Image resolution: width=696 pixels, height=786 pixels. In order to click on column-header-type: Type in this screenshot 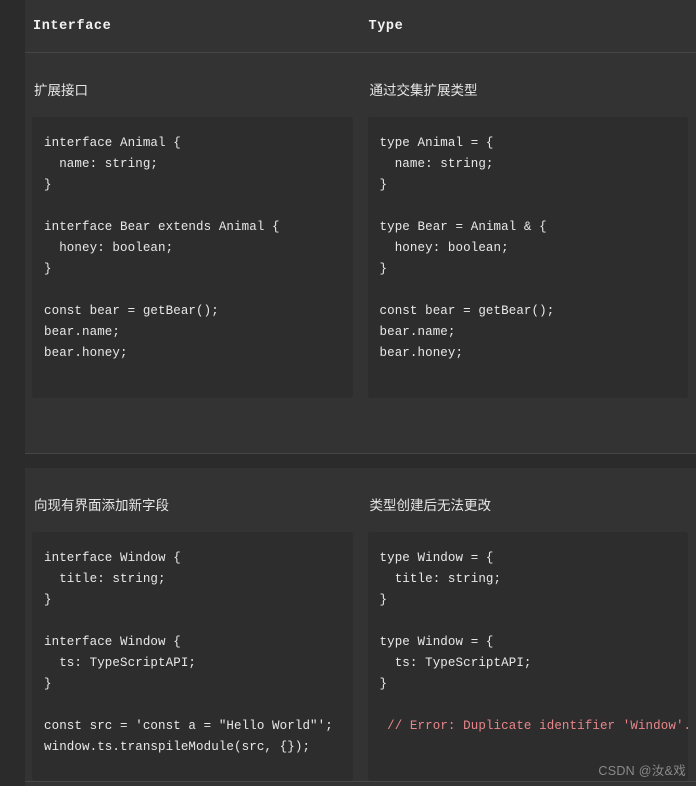, I will do `click(386, 26)`.